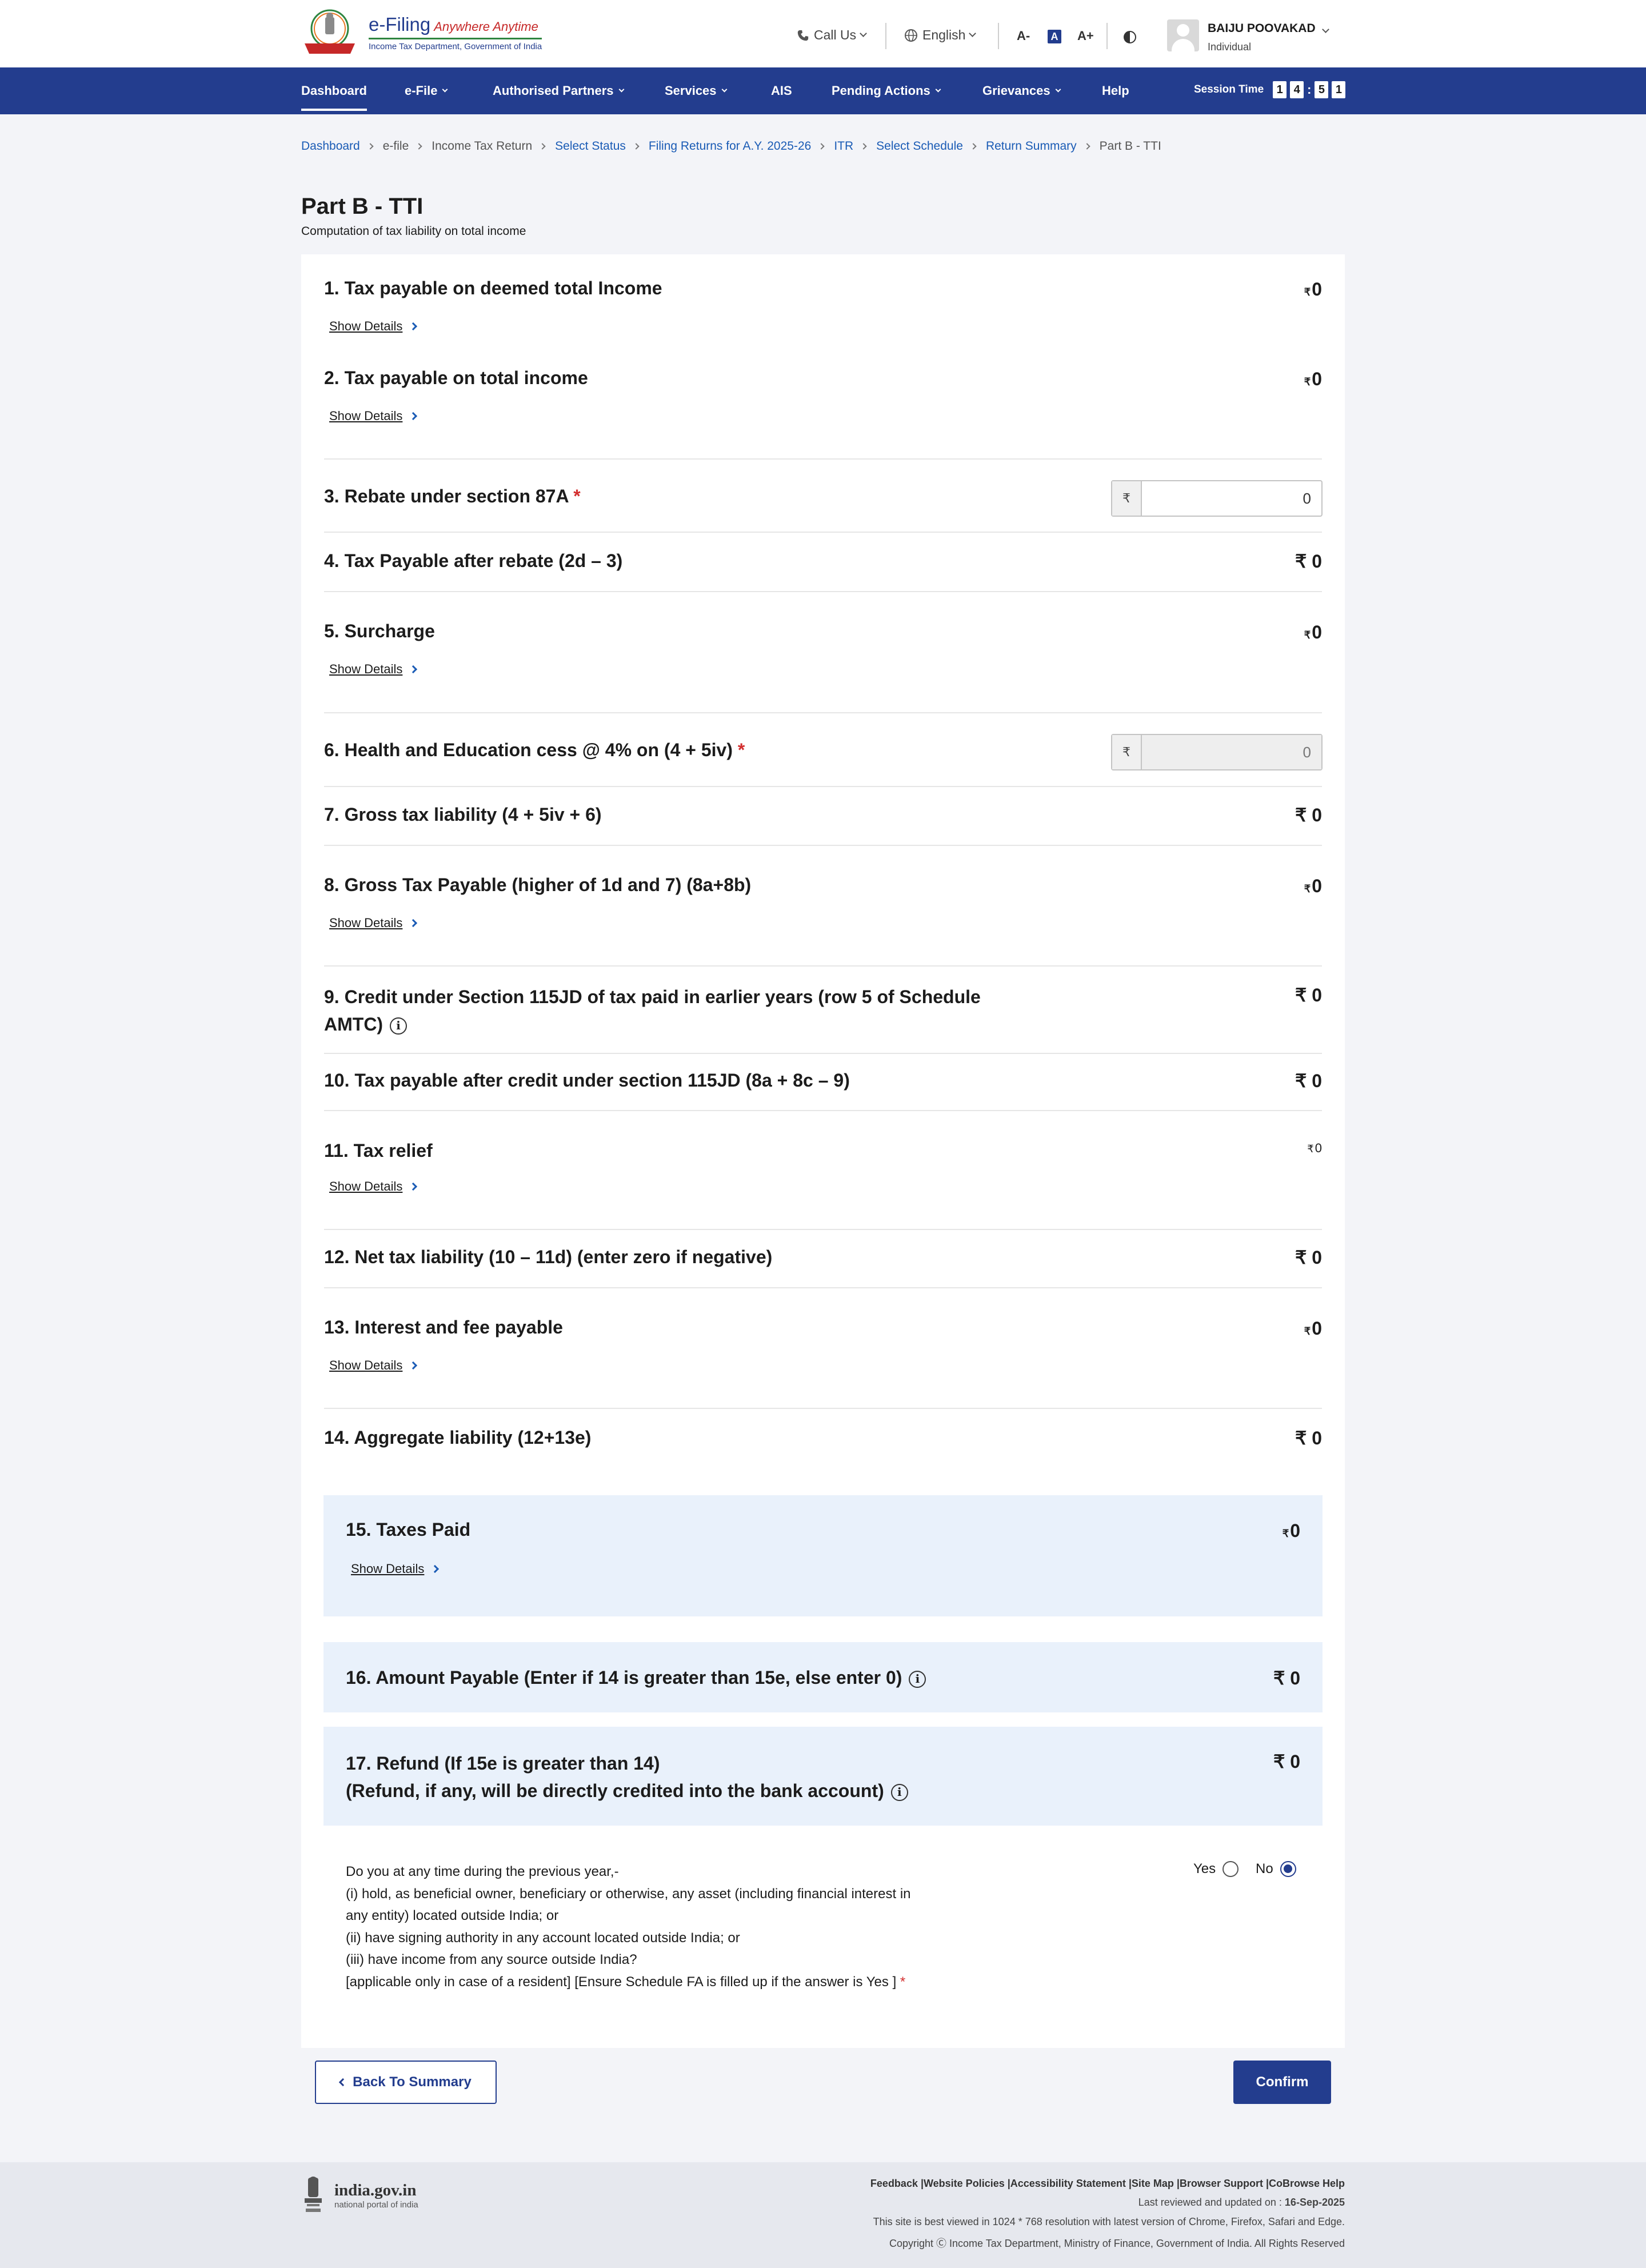 The height and width of the screenshot is (2268, 1646). Describe the element at coordinates (378, 1150) in the screenshot. I see `row-11-label: 11. Tax relief` at that location.